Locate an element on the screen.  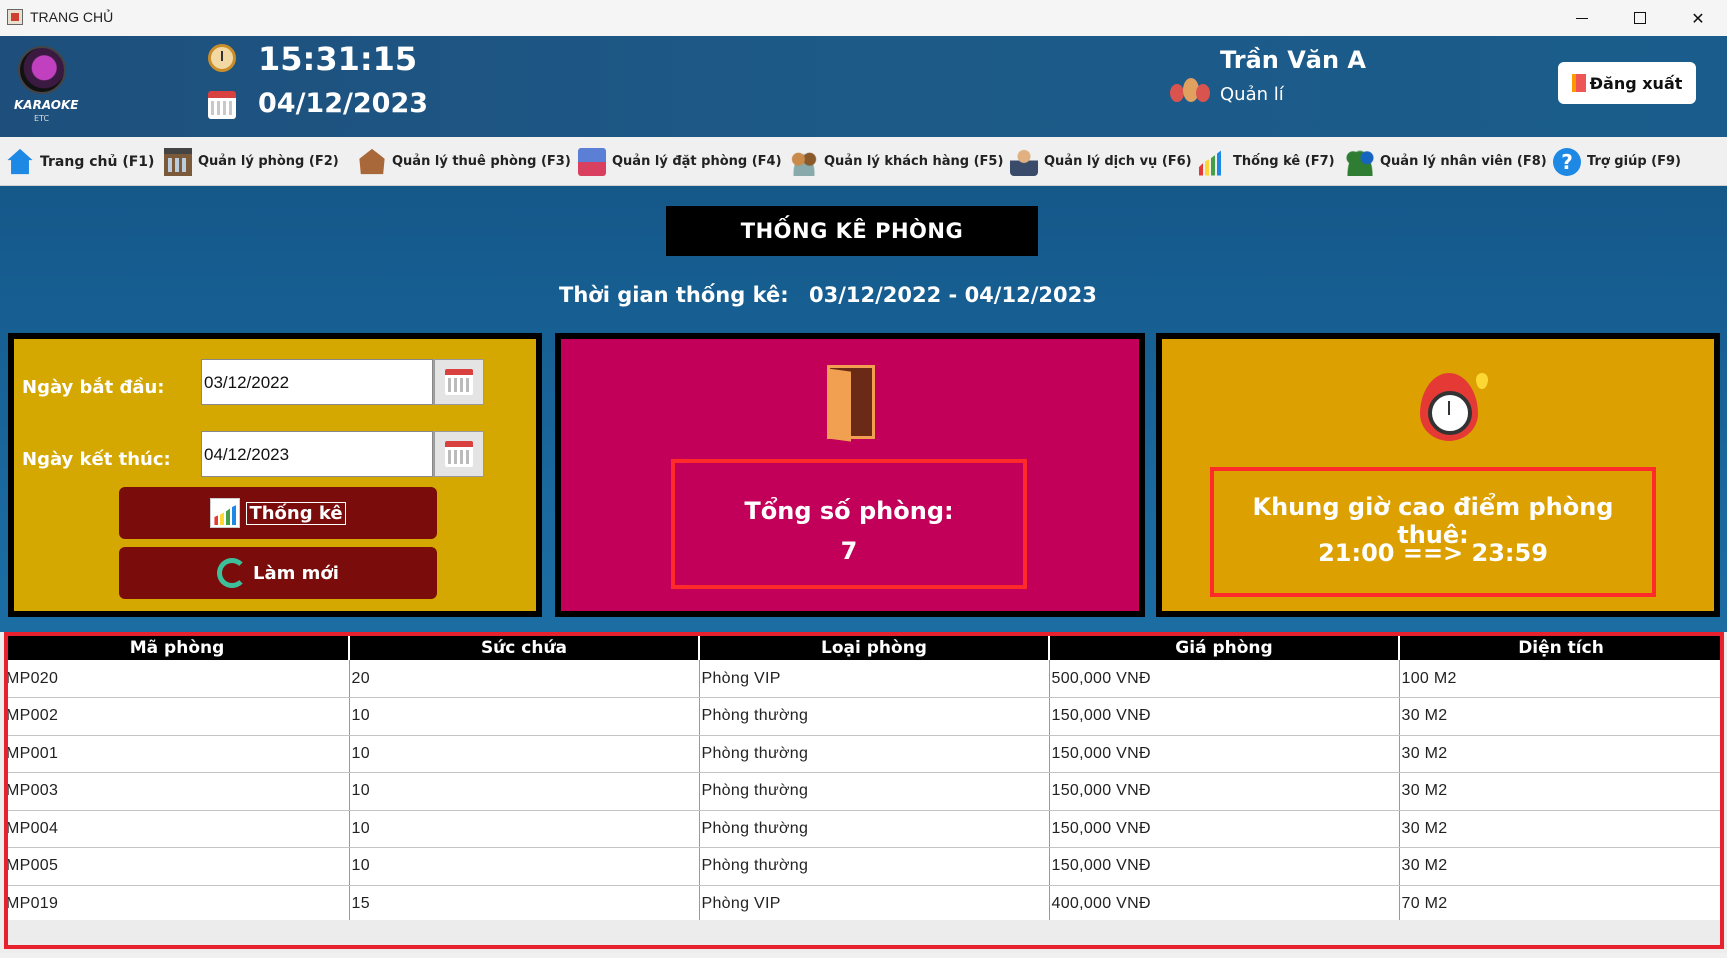
column-header-area: Diện tích is located at coordinates (1560, 648).